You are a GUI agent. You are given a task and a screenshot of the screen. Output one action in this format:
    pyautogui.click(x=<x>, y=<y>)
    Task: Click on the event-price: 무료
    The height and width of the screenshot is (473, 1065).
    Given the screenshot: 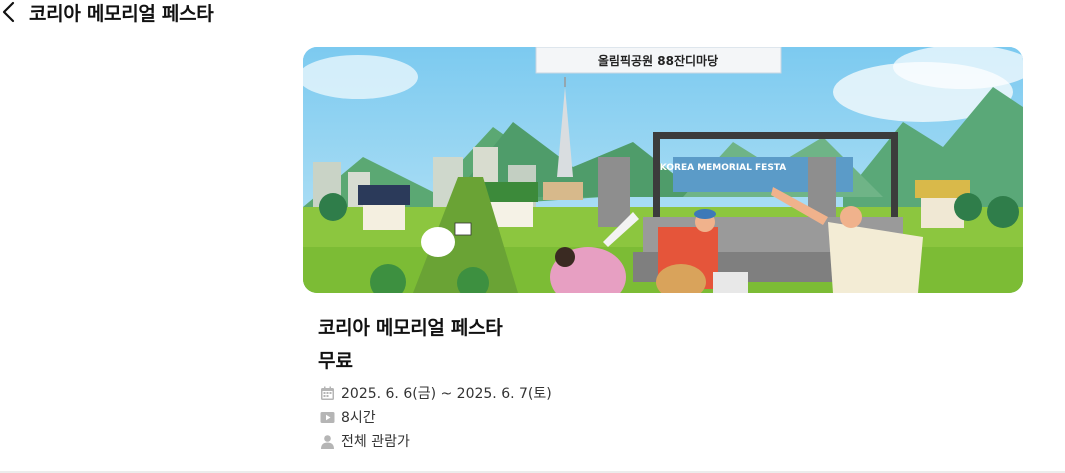 What is the action you would take?
    pyautogui.click(x=335, y=361)
    